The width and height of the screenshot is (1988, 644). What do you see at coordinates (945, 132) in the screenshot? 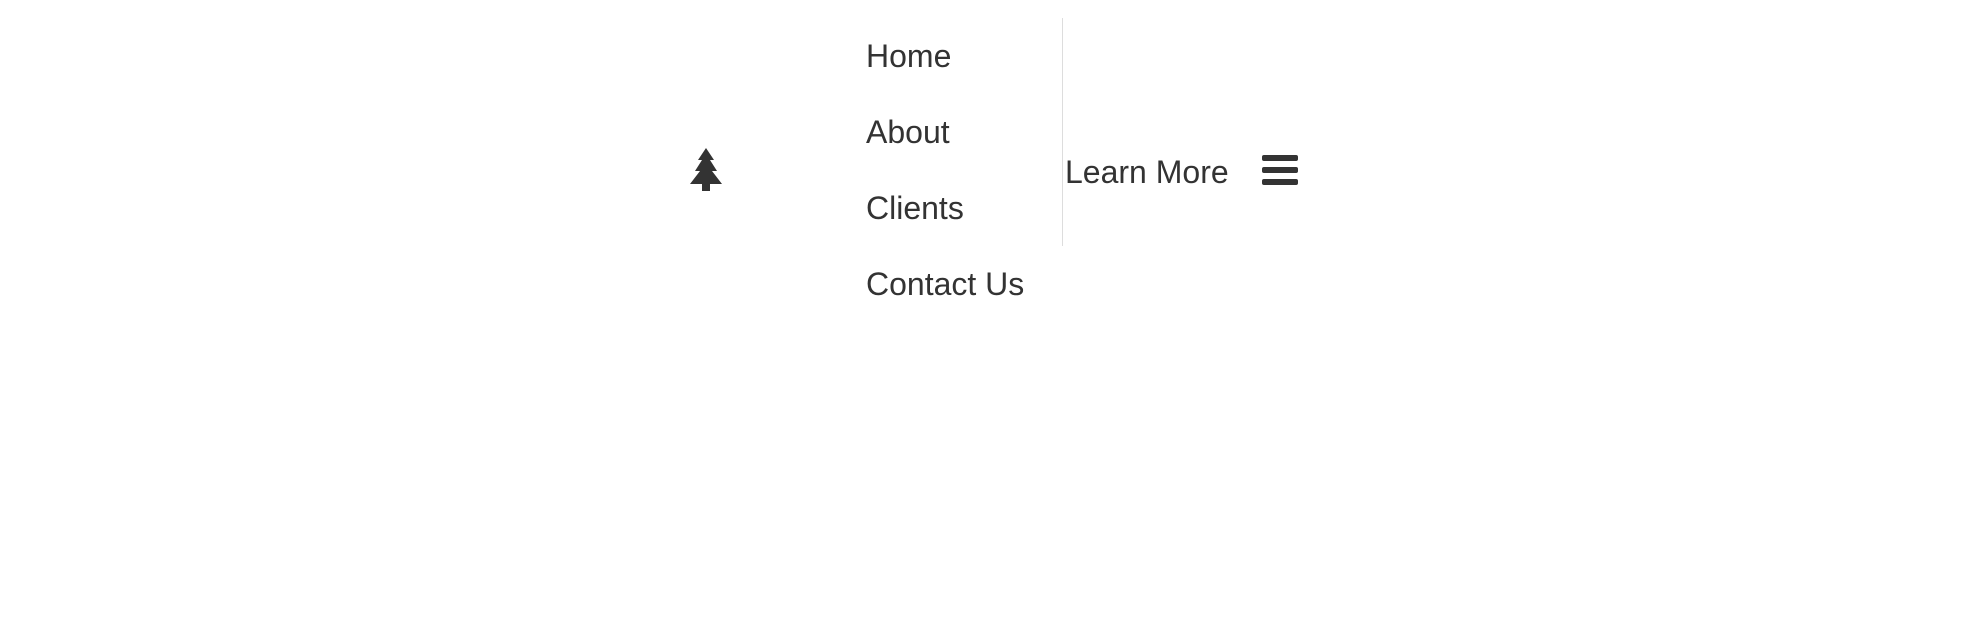
I see `nav-item-about: About` at bounding box center [945, 132].